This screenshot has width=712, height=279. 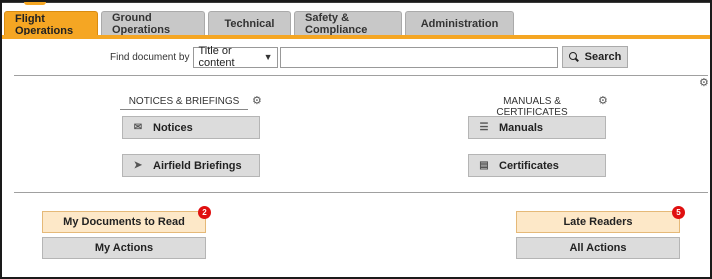 I want to click on airfield-briefings-button-label: Airfield Briefings, so click(x=197, y=165).